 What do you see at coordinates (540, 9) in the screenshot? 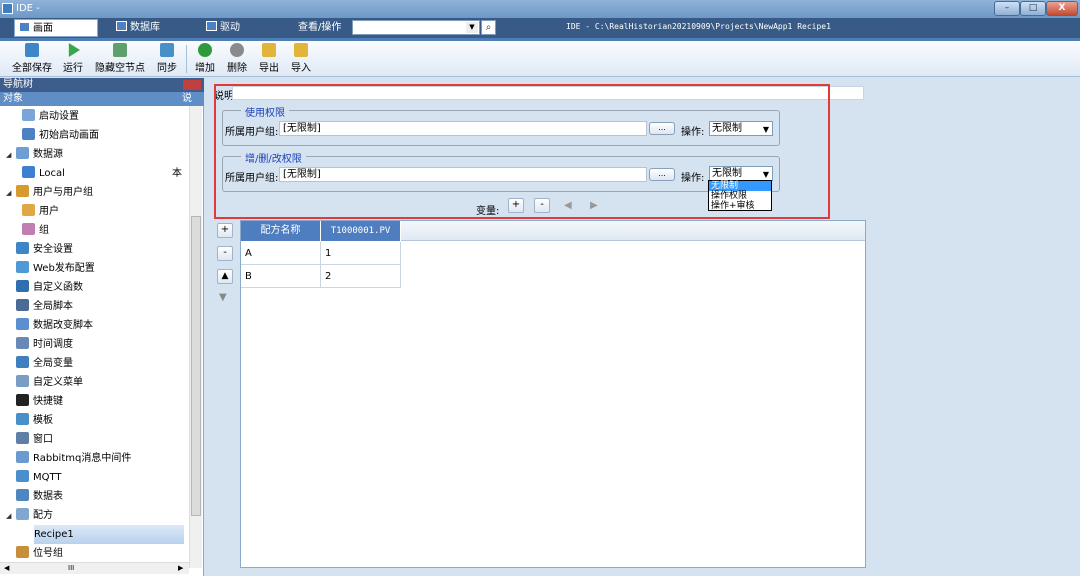
I see `title-bar: IDE - – □ X` at bounding box center [540, 9].